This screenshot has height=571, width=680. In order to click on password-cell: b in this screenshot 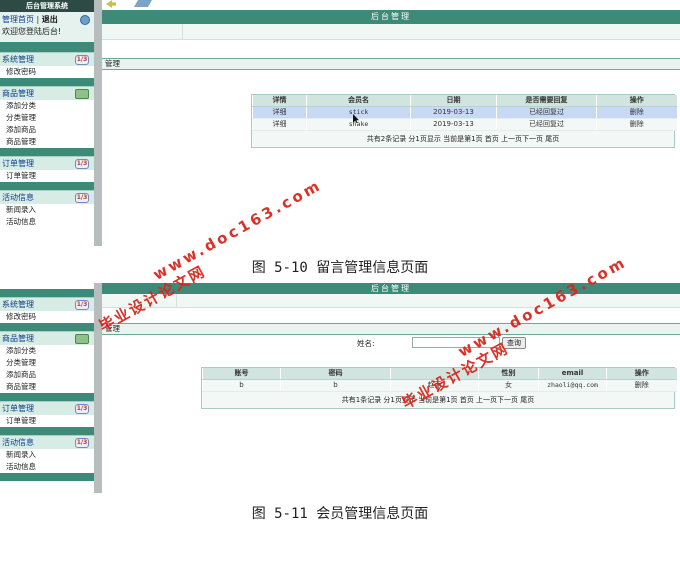, I will do `click(335, 385)`.